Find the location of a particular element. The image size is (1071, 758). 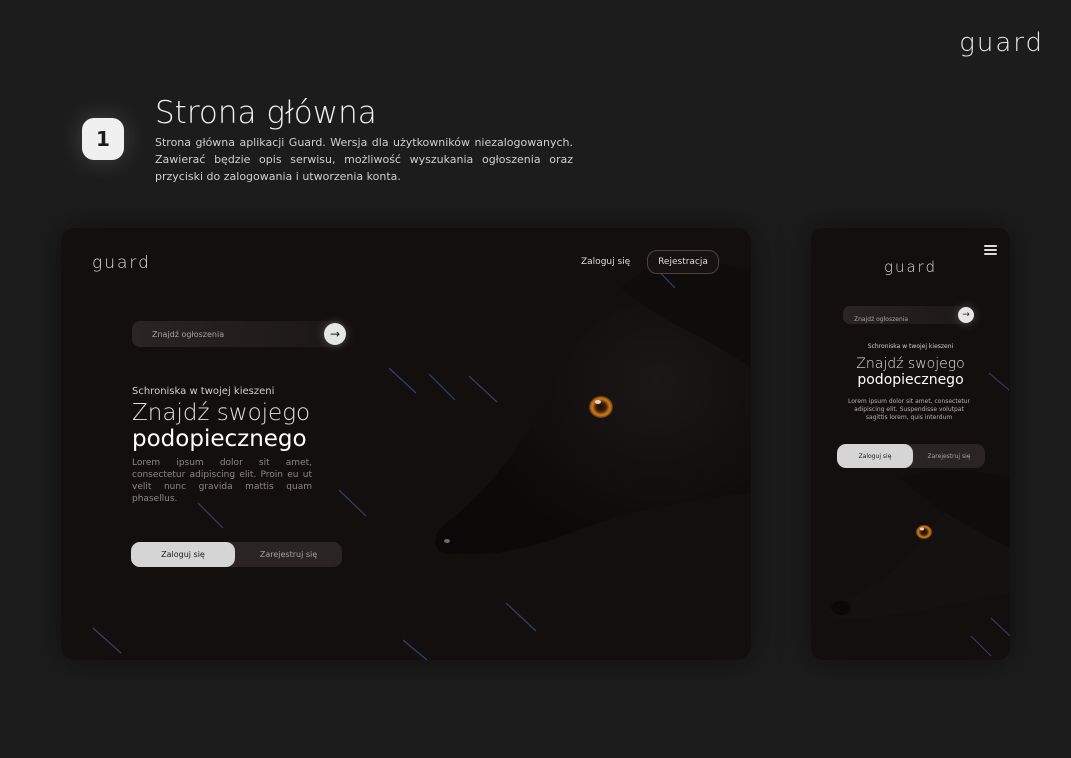

desktop-search-bar: → is located at coordinates (239, 334).